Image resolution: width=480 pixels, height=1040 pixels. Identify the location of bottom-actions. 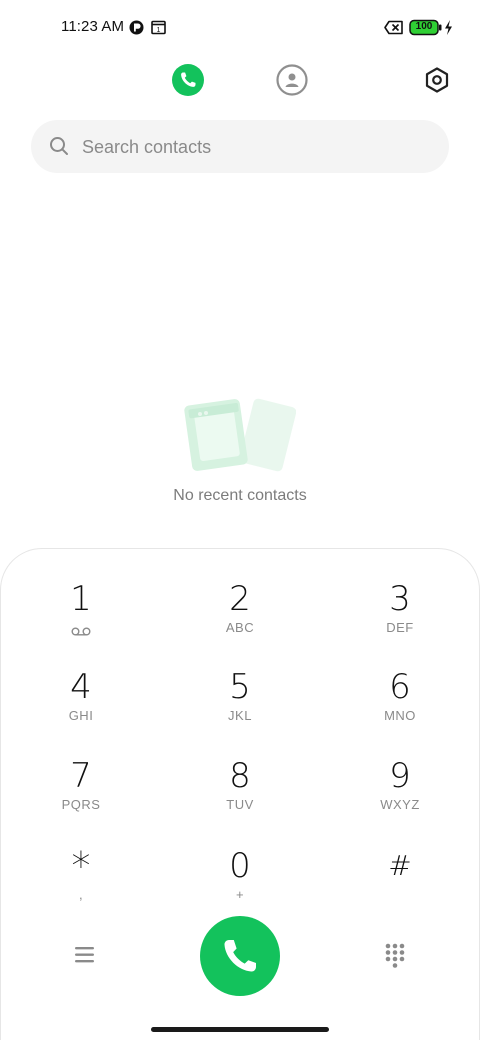
(240, 956).